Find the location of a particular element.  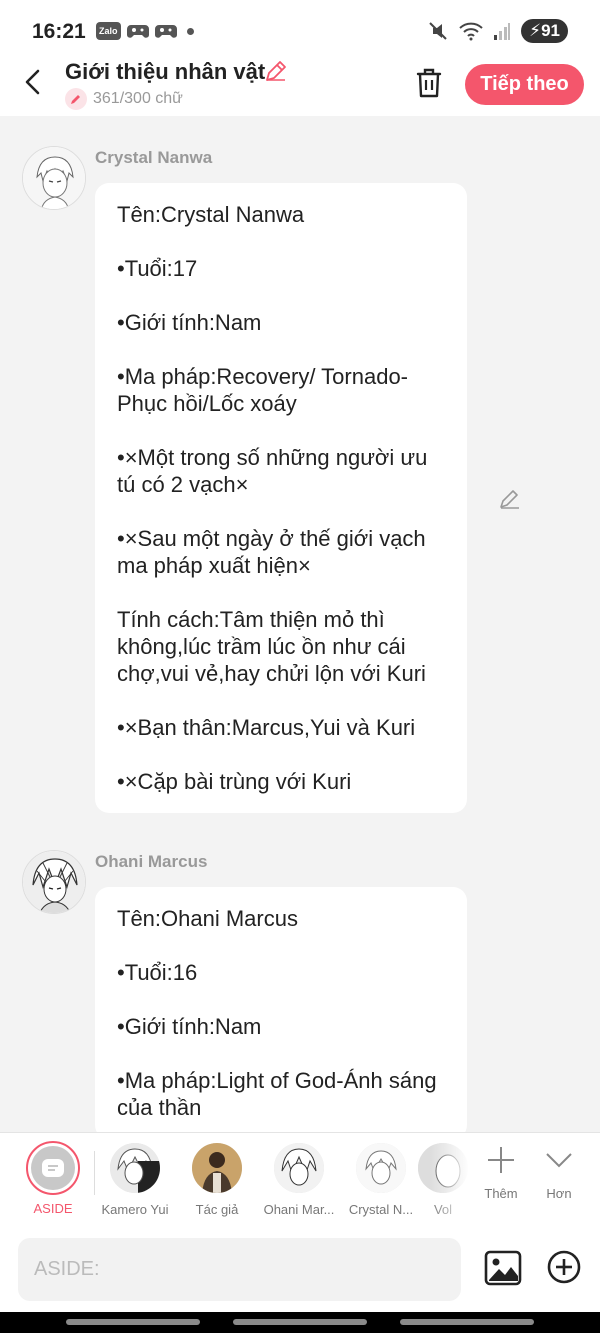

page-title: Giới thiệu nhân vật is located at coordinates (165, 71).